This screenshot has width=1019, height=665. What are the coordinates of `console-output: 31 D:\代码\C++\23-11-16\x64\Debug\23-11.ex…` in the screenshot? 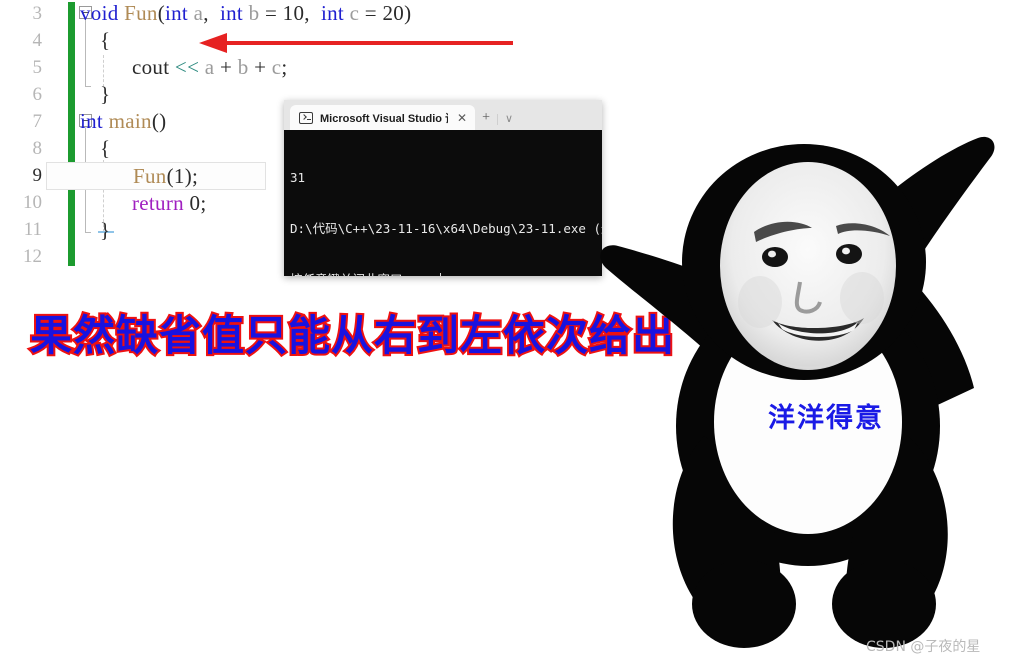 It's located at (443, 203).